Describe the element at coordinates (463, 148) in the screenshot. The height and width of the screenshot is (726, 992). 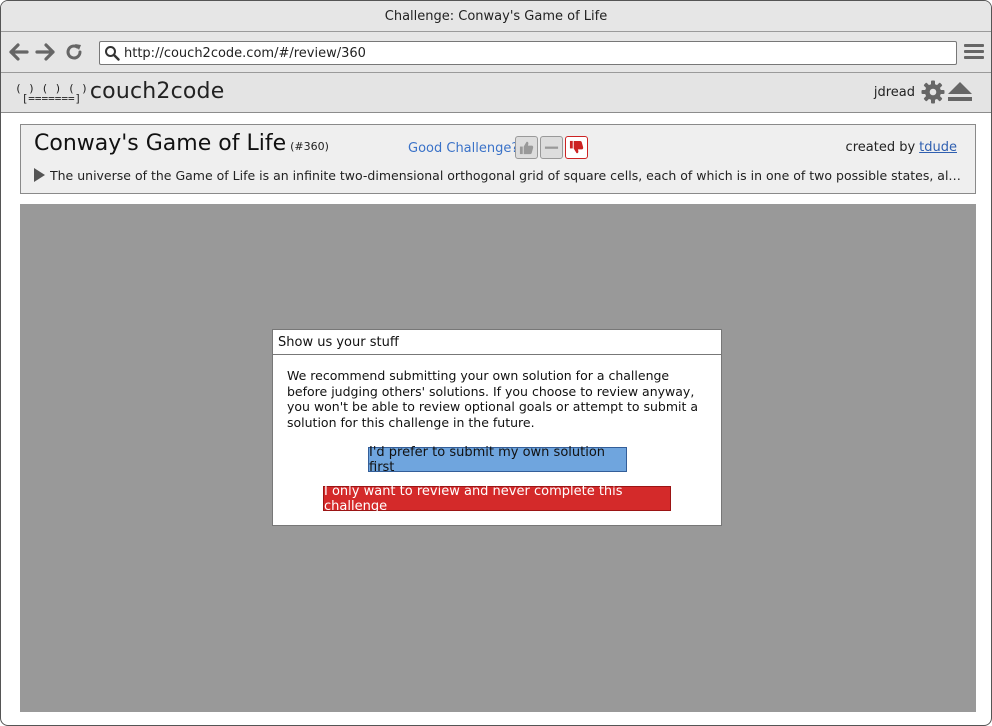
I see `good-challenge-label: Good Challenge?` at that location.